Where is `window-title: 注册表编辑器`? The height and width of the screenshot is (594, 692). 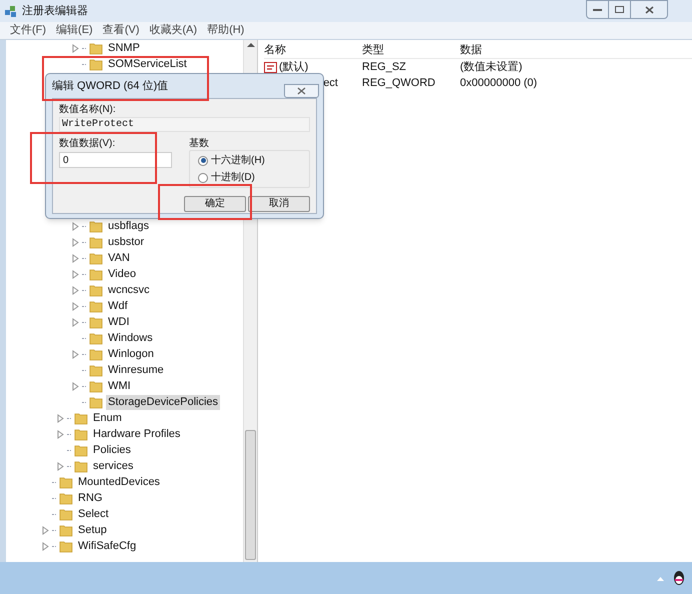
window-title: 注册表编辑器 is located at coordinates (55, 11).